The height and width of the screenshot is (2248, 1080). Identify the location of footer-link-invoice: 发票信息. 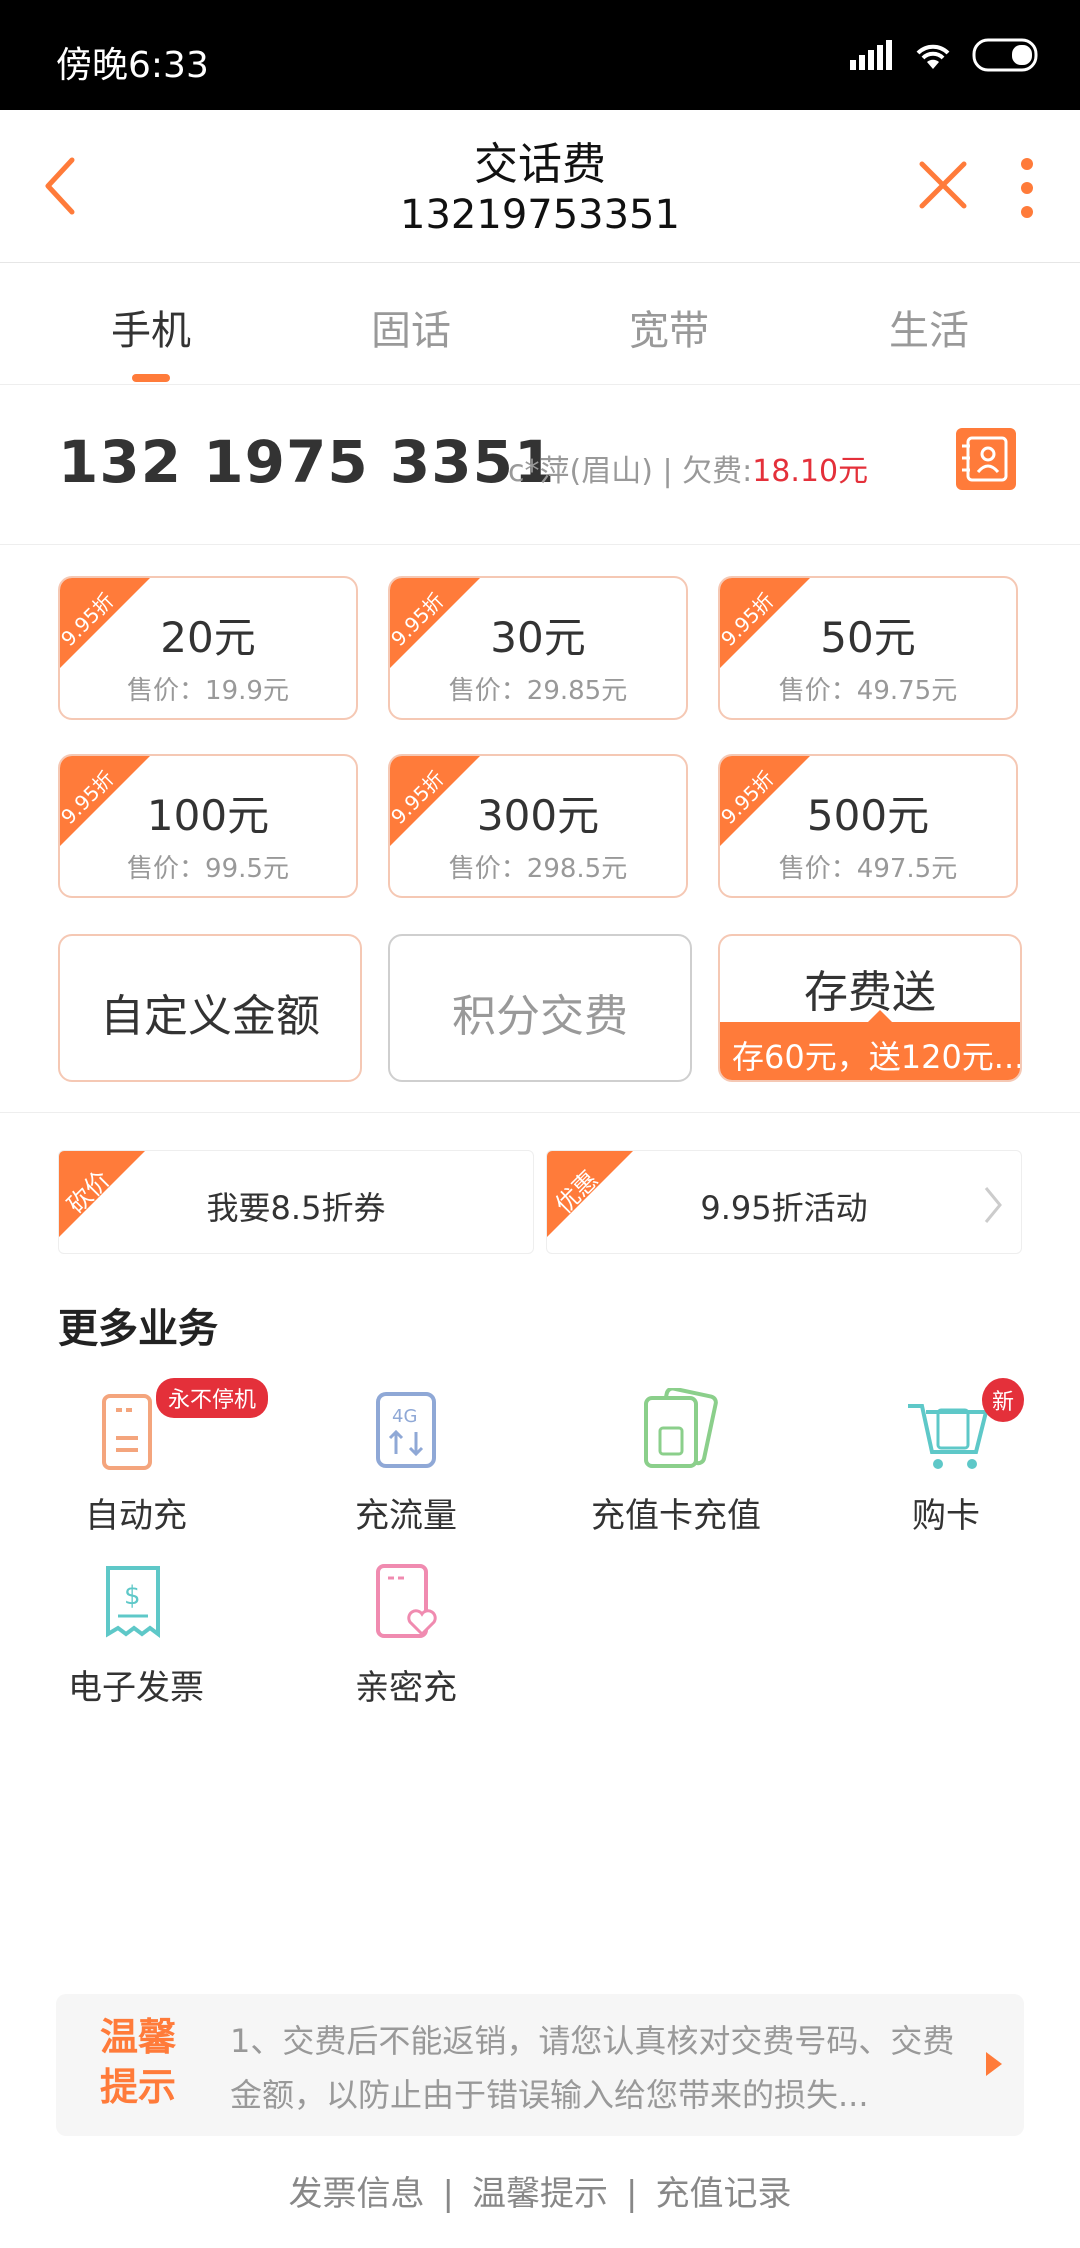
(357, 2194).